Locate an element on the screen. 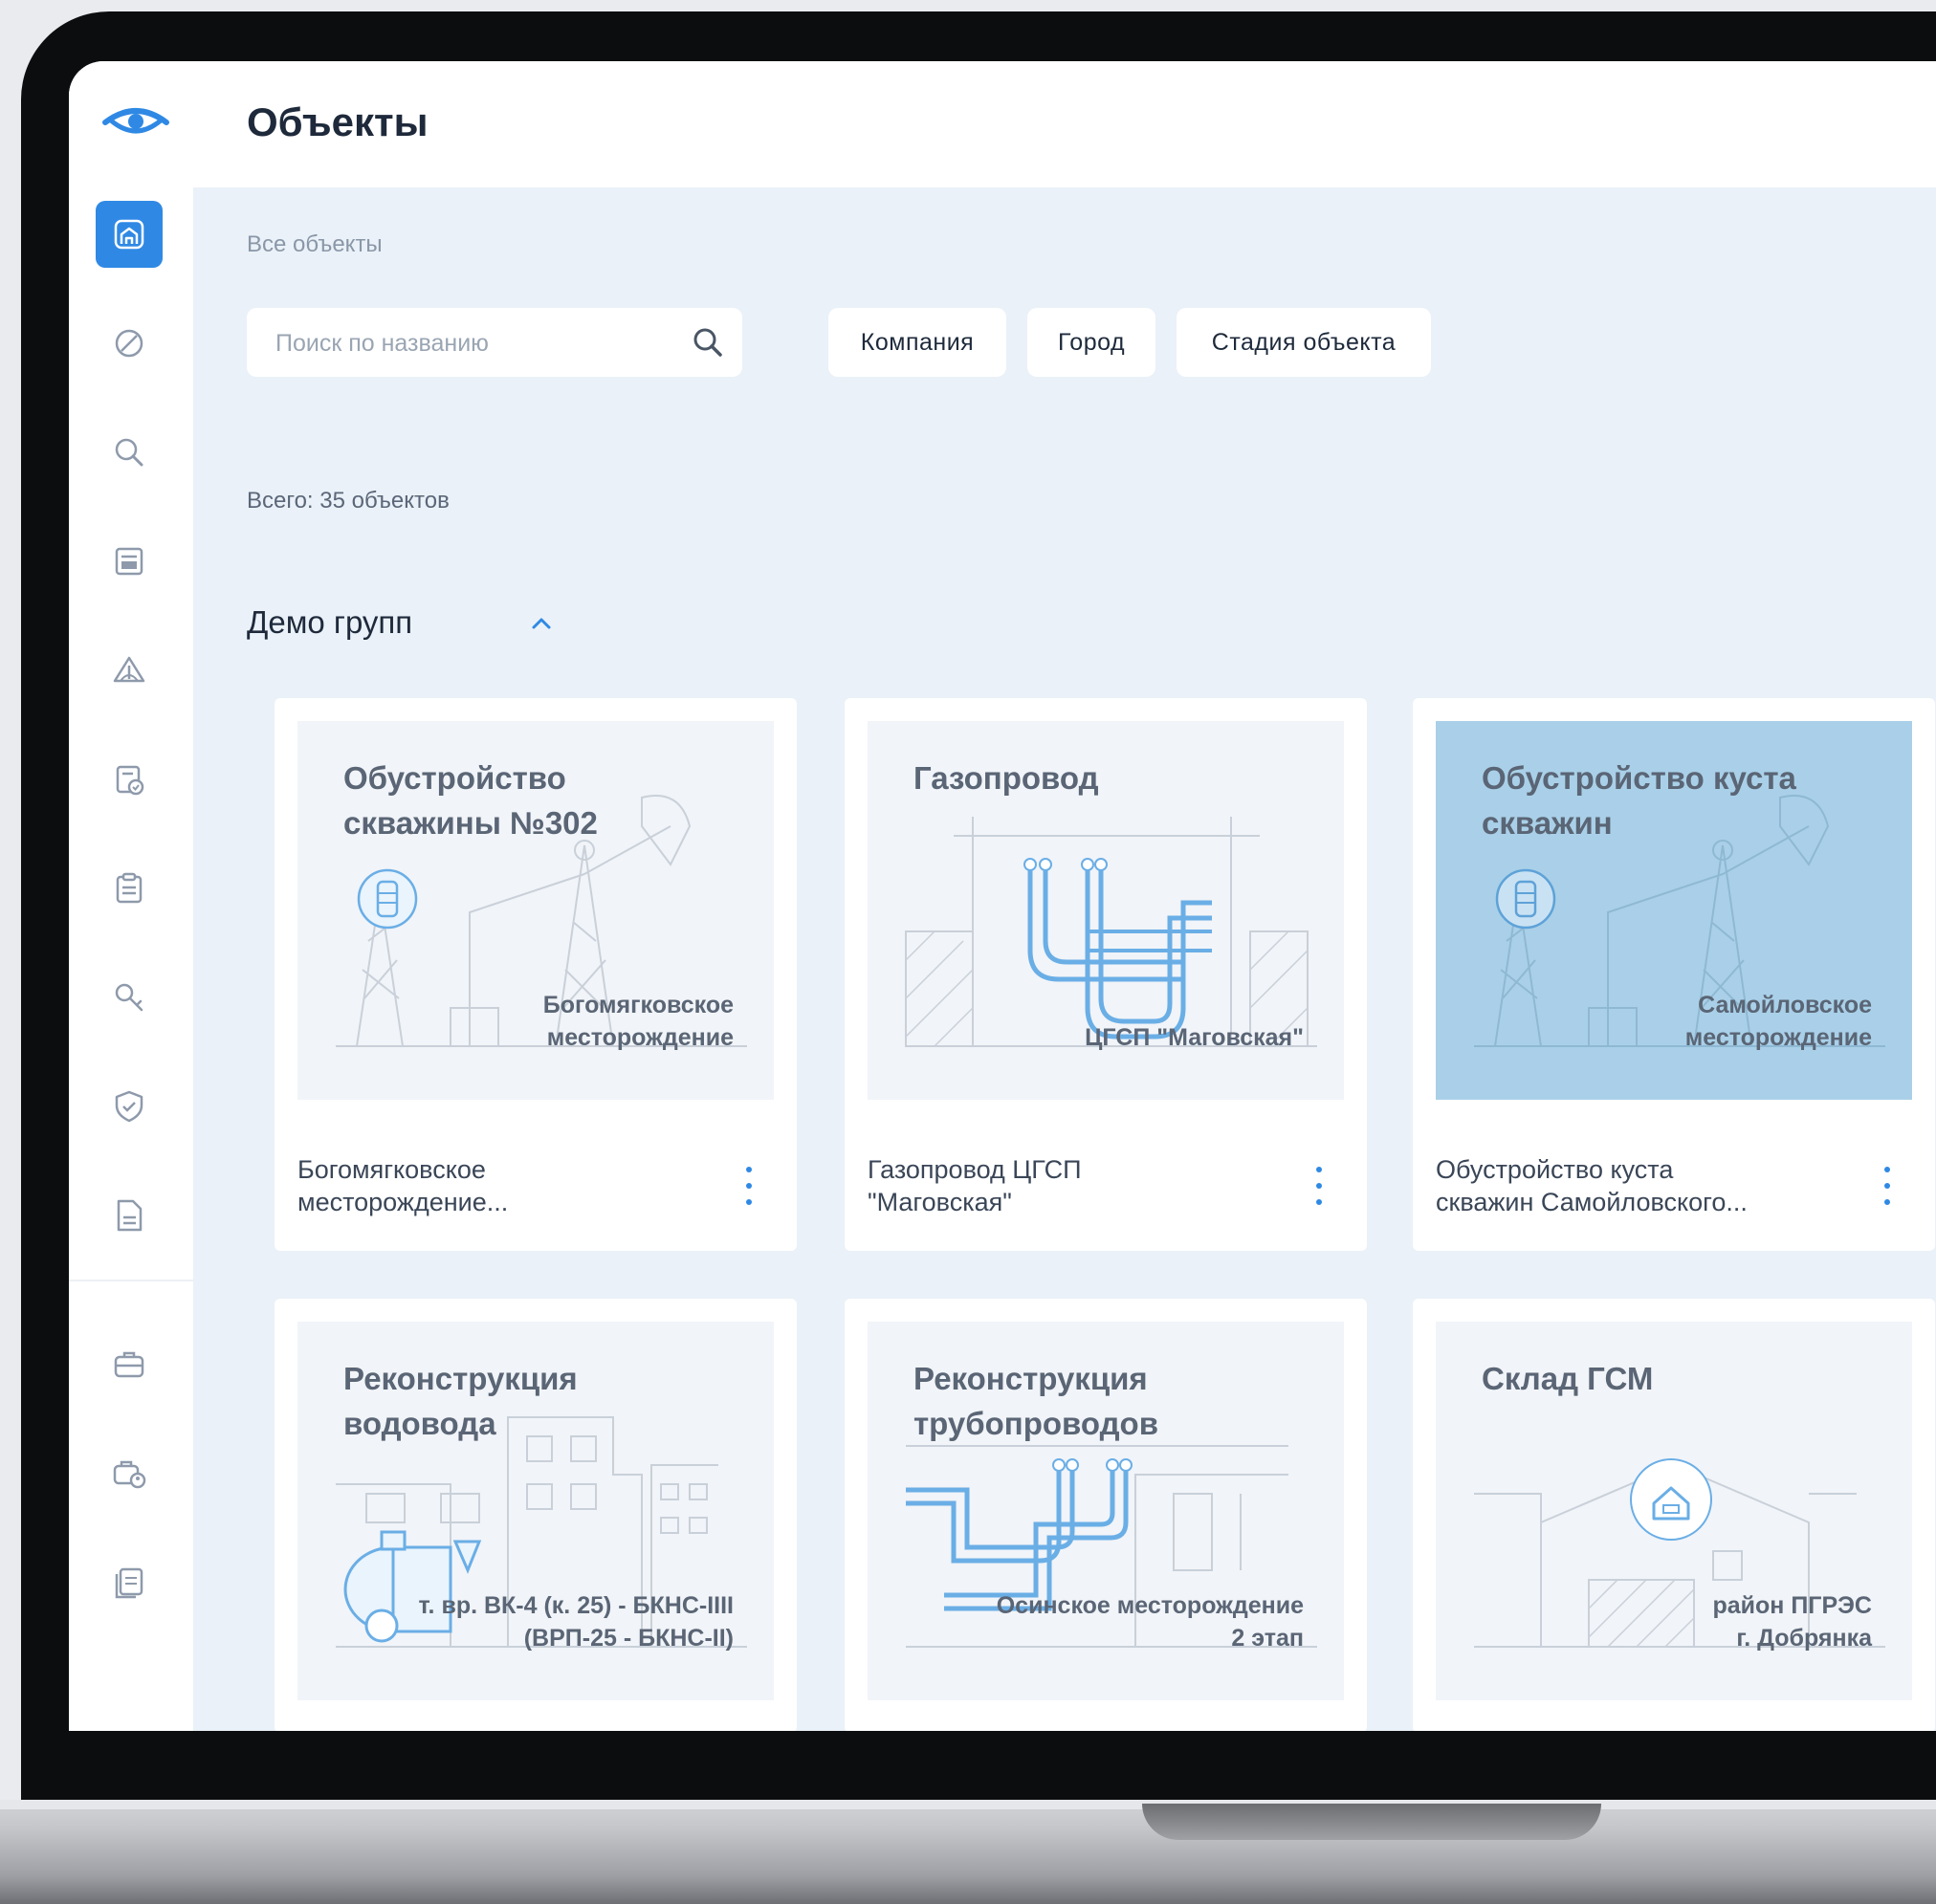 This screenshot has height=1904, width=1936. sidebar-item-clipboard is located at coordinates (129, 889).